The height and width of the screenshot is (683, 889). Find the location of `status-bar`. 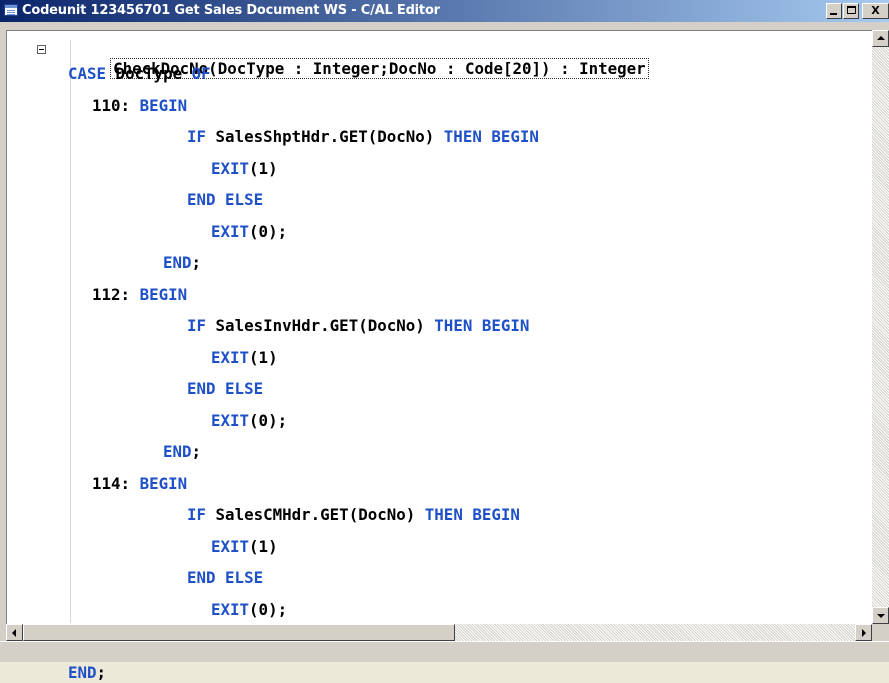

status-bar is located at coordinates (444, 651).